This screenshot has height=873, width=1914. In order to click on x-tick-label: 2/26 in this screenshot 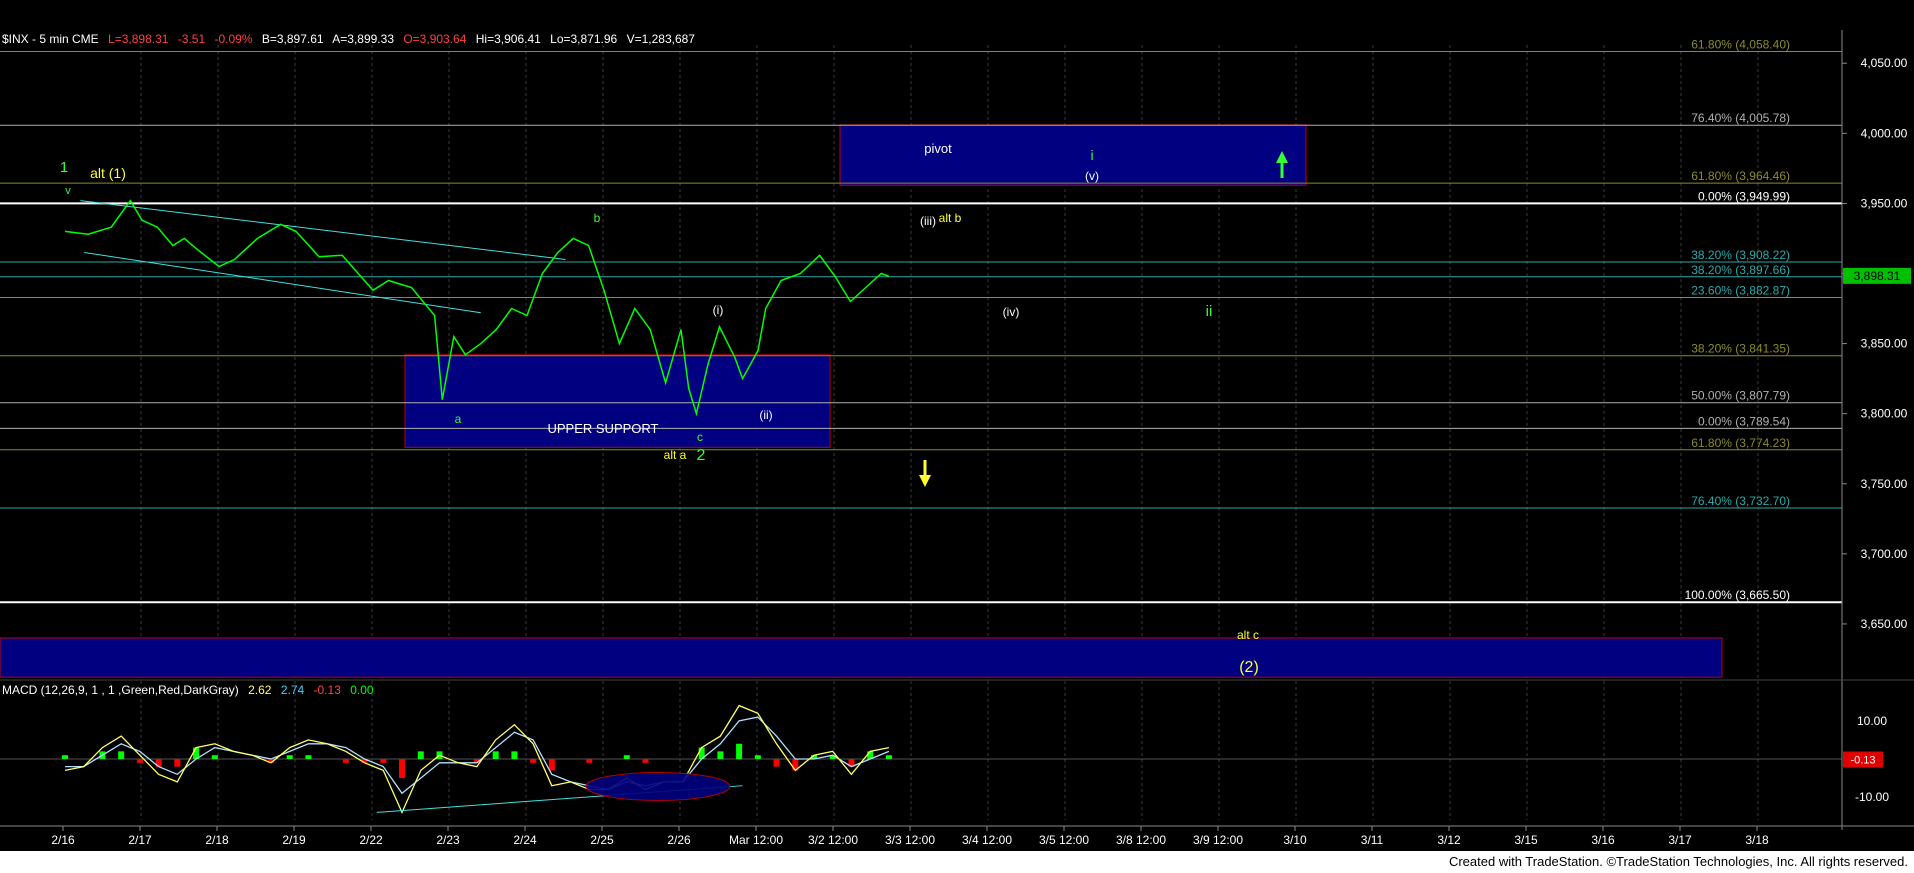, I will do `click(679, 840)`.